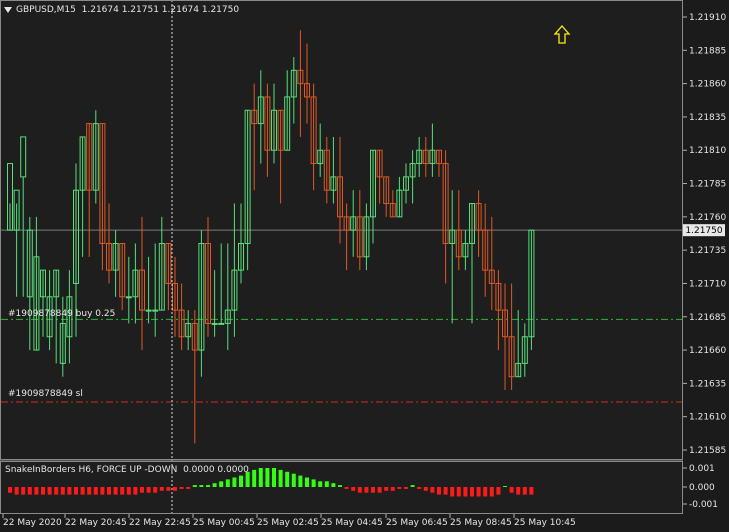  Describe the element at coordinates (45, 394) in the screenshot. I see `stop-loss-label: #1909878849 sl` at that location.